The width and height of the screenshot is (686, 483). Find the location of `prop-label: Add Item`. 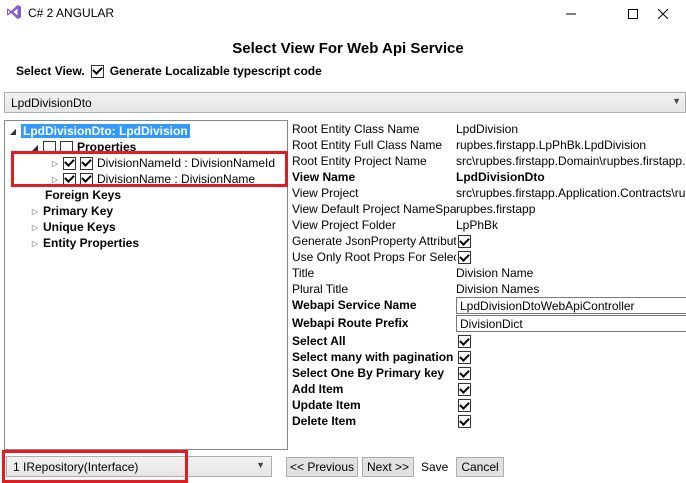

prop-label: Add Item is located at coordinates (318, 389).